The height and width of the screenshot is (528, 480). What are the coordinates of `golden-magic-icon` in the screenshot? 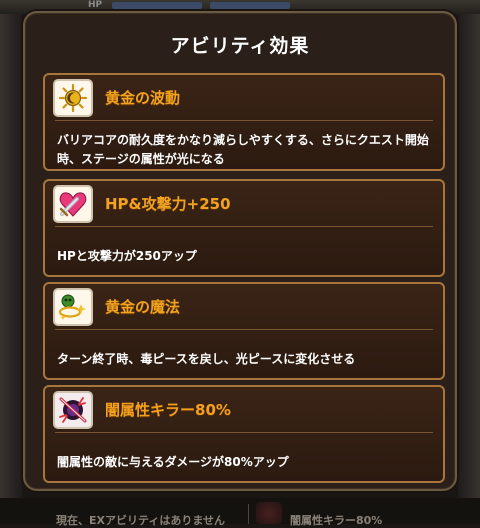 It's located at (73, 307).